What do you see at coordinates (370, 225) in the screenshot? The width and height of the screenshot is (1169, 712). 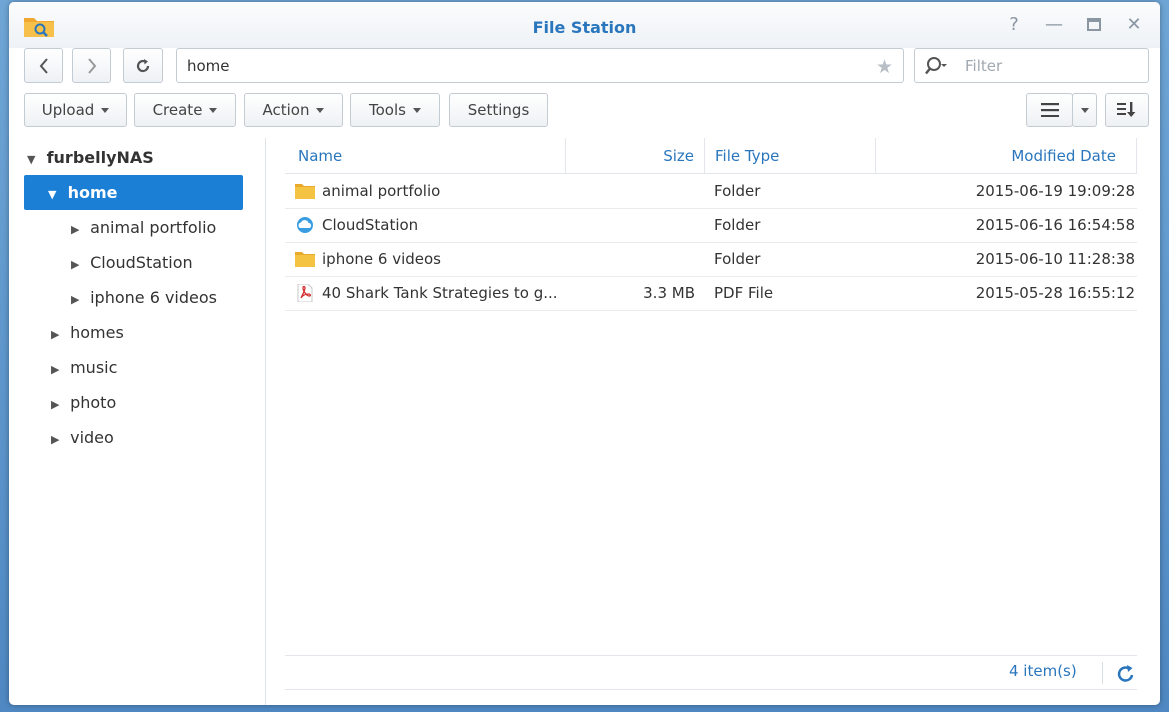 I see `file-name: CloudStation` at bounding box center [370, 225].